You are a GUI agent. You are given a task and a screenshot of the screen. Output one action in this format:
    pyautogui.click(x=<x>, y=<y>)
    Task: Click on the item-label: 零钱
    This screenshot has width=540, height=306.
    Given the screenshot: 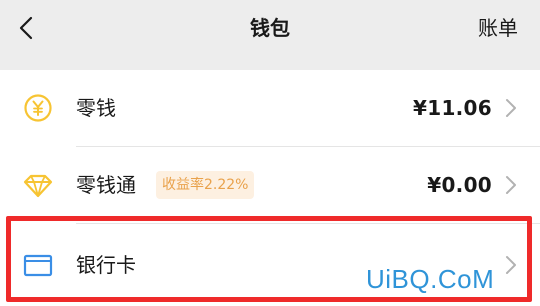 What is the action you would take?
    pyautogui.click(x=96, y=108)
    